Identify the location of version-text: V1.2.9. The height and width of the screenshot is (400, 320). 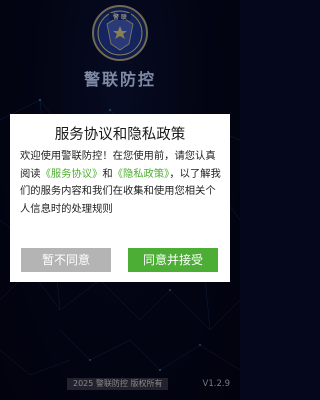
(216, 384).